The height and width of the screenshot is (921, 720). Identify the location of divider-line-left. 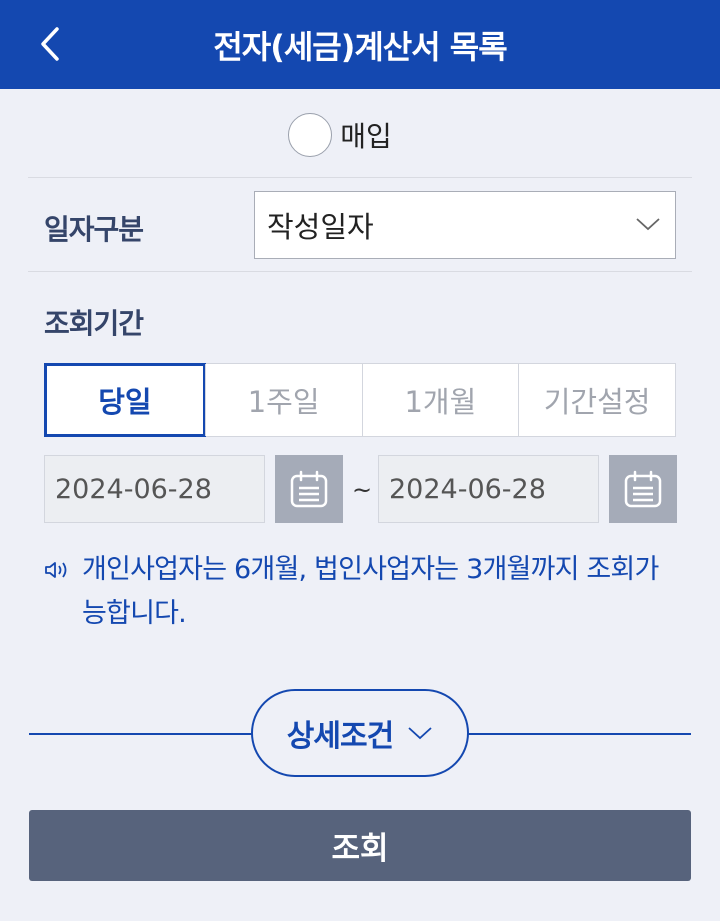
(141, 734).